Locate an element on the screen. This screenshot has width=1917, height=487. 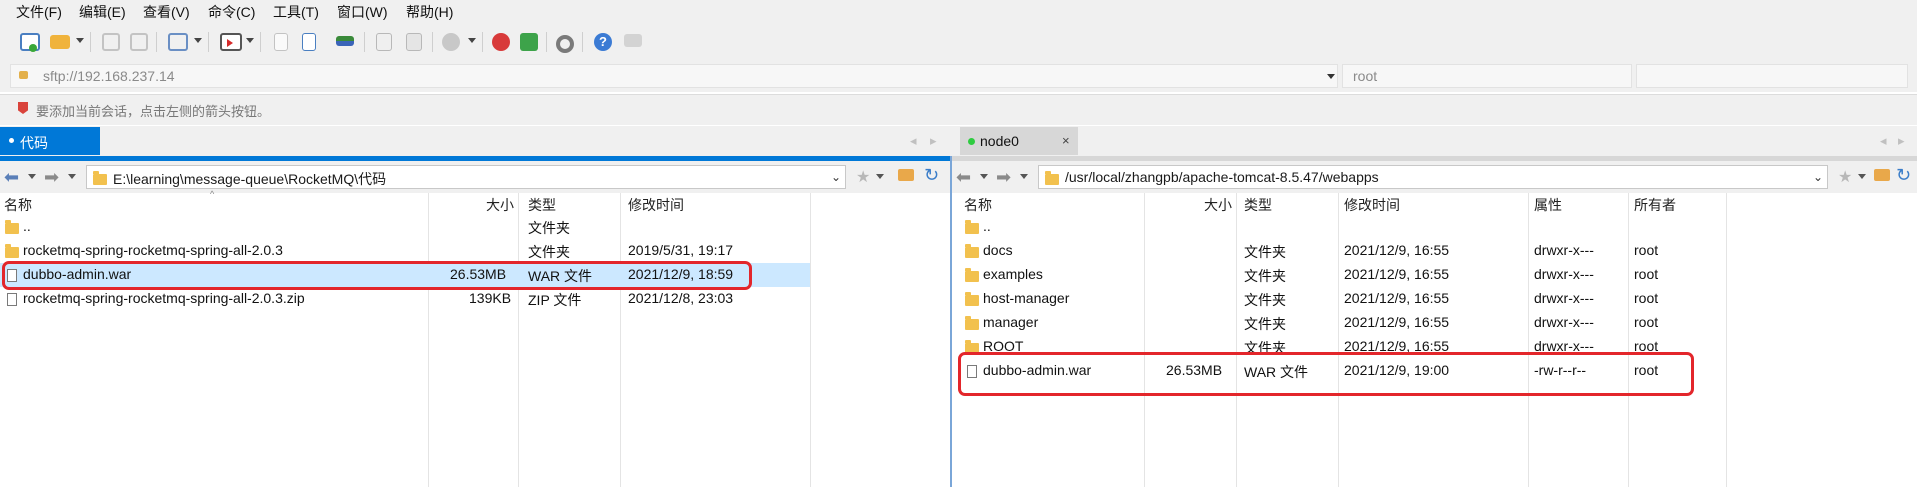
copy-icon is located at coordinates (384, 42).